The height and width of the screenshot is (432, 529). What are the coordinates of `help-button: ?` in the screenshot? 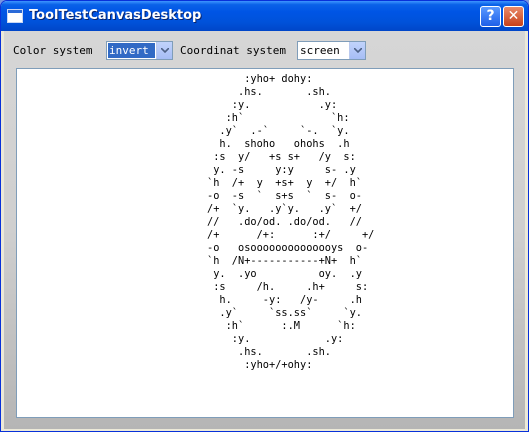 It's located at (490, 16).